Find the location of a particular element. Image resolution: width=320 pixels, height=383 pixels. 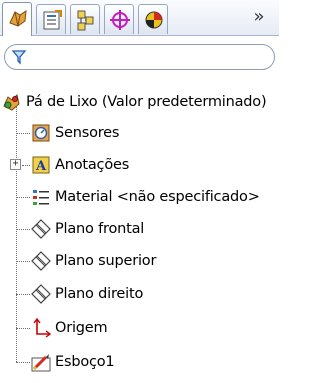

tree-item-label: Plano direito is located at coordinates (99, 294).